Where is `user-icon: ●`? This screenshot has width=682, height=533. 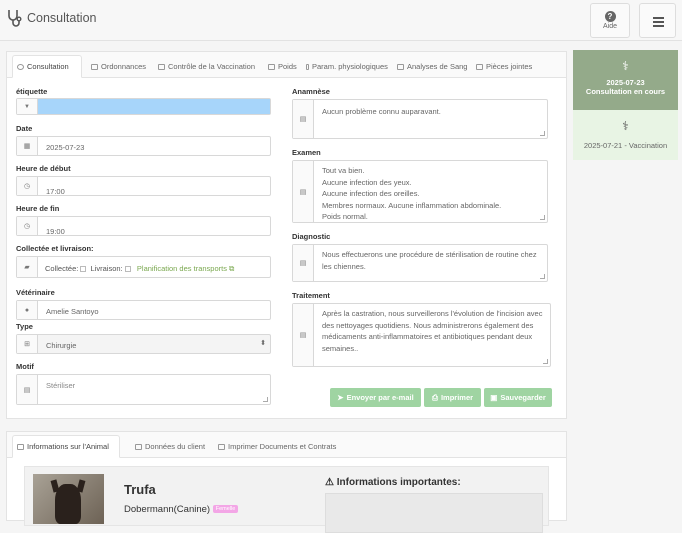 user-icon: ● is located at coordinates (27, 310).